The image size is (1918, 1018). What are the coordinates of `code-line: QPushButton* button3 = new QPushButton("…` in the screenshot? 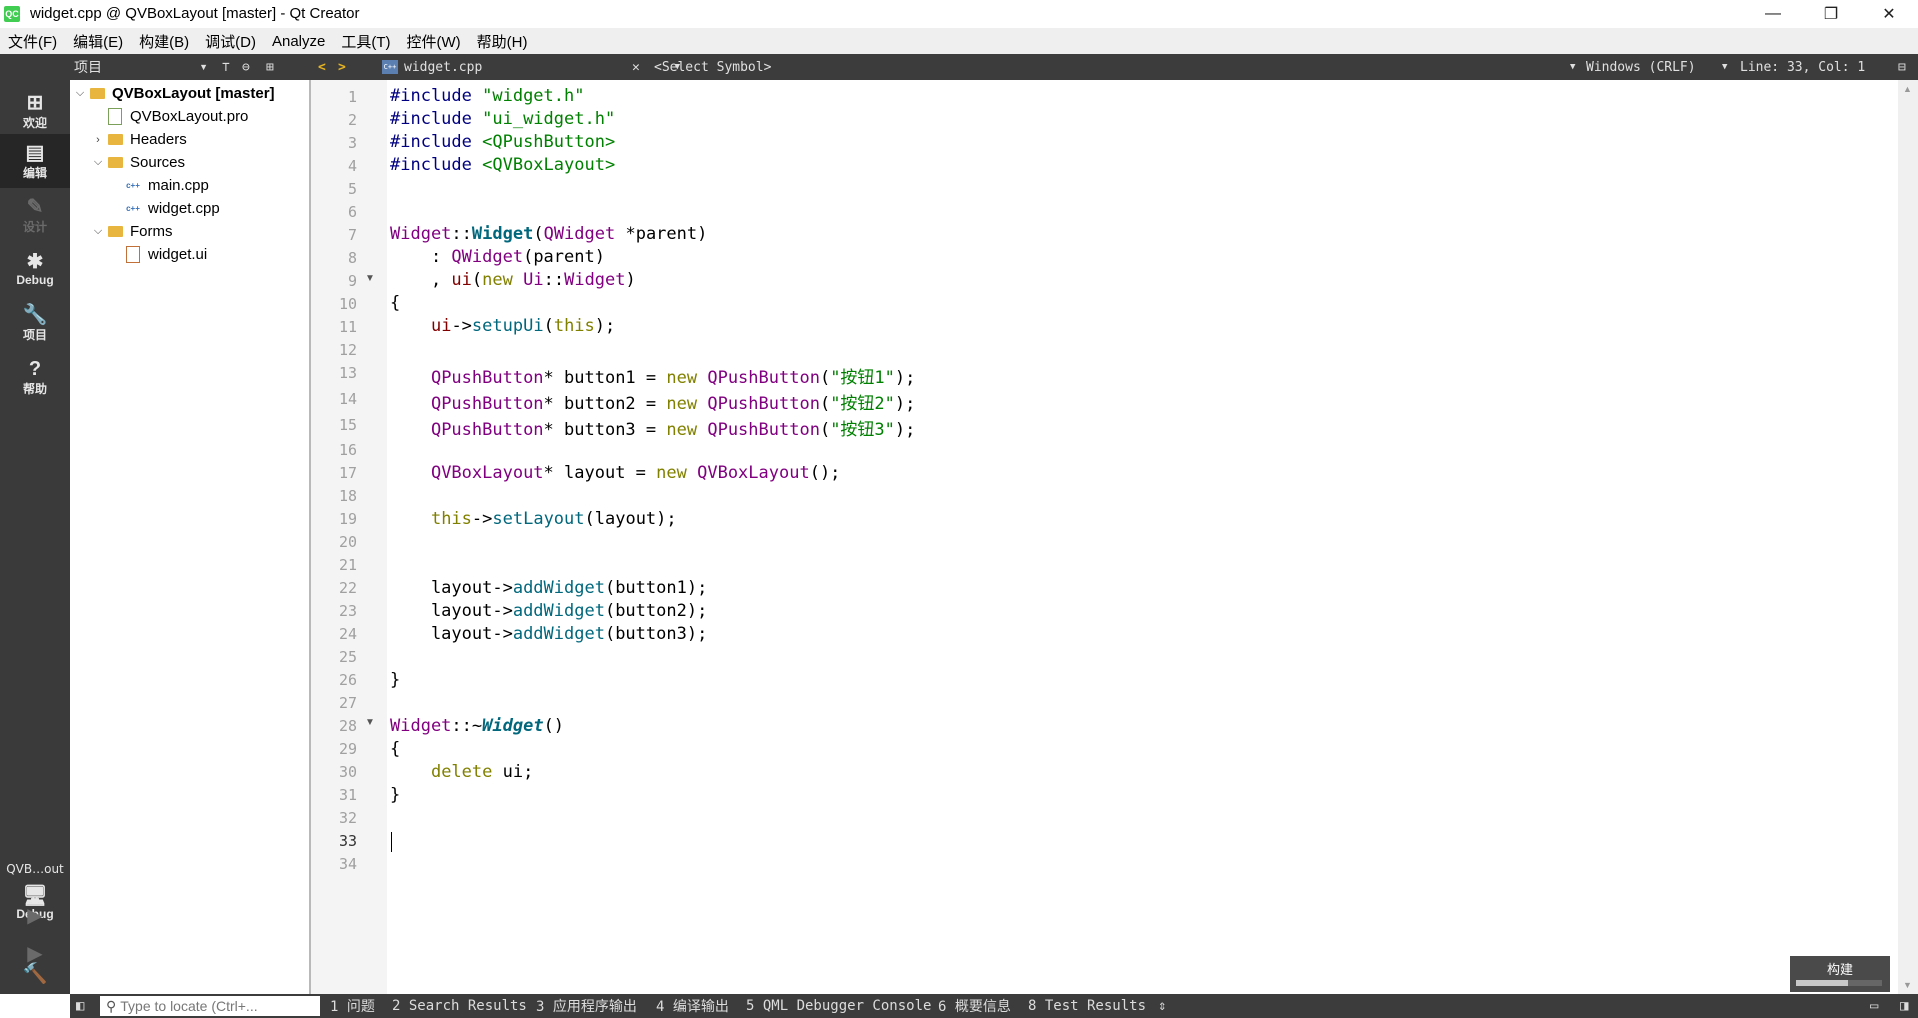 It's located at (652, 427).